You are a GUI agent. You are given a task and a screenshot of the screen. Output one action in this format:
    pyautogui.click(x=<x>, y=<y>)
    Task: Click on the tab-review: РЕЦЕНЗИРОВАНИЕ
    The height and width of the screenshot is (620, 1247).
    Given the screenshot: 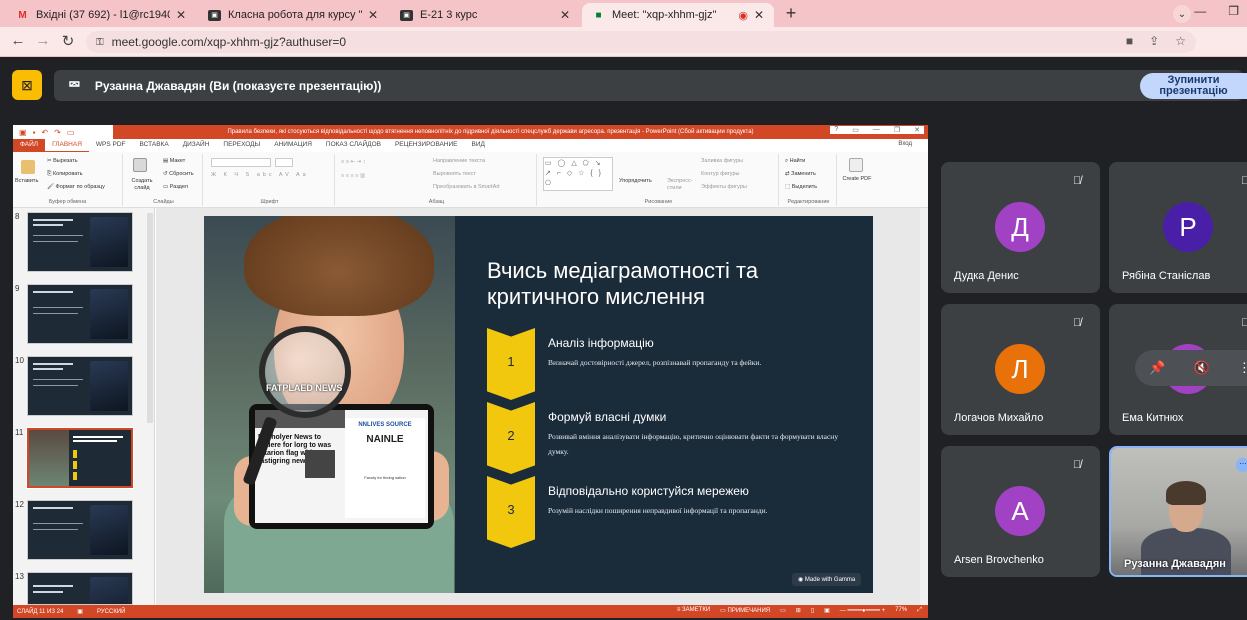 What is the action you would take?
    pyautogui.click(x=426, y=145)
    